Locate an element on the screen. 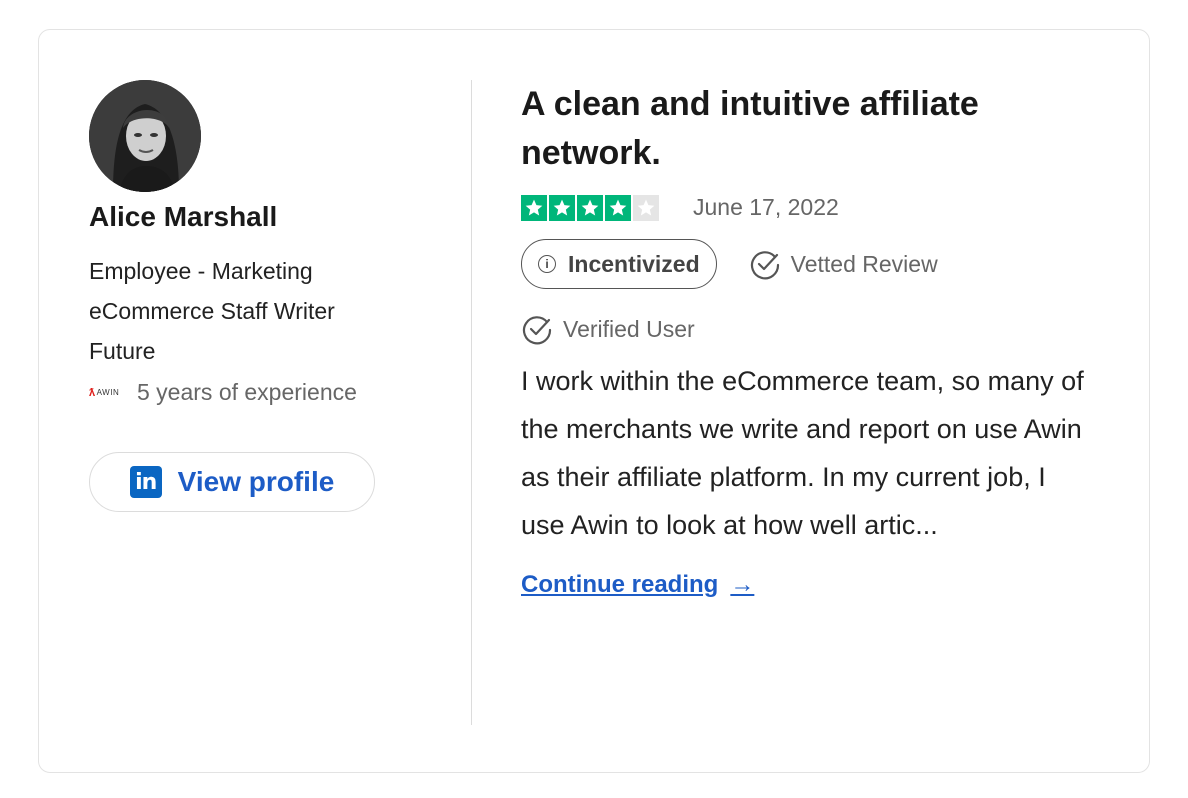  reviewer-name: Alice Marshall is located at coordinates (183, 216).